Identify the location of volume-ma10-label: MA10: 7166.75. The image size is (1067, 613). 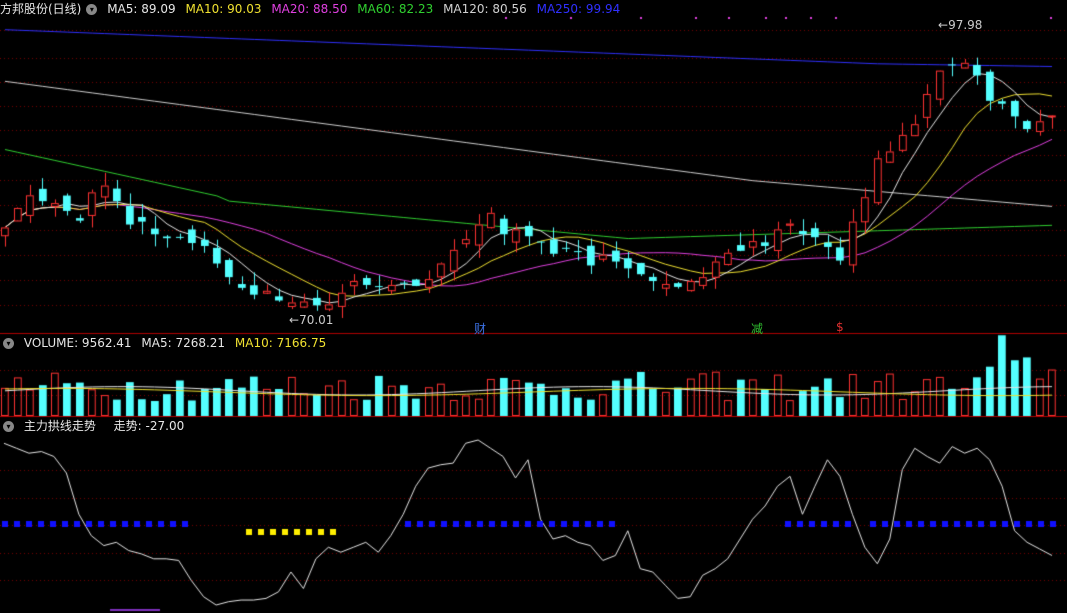
(280, 343).